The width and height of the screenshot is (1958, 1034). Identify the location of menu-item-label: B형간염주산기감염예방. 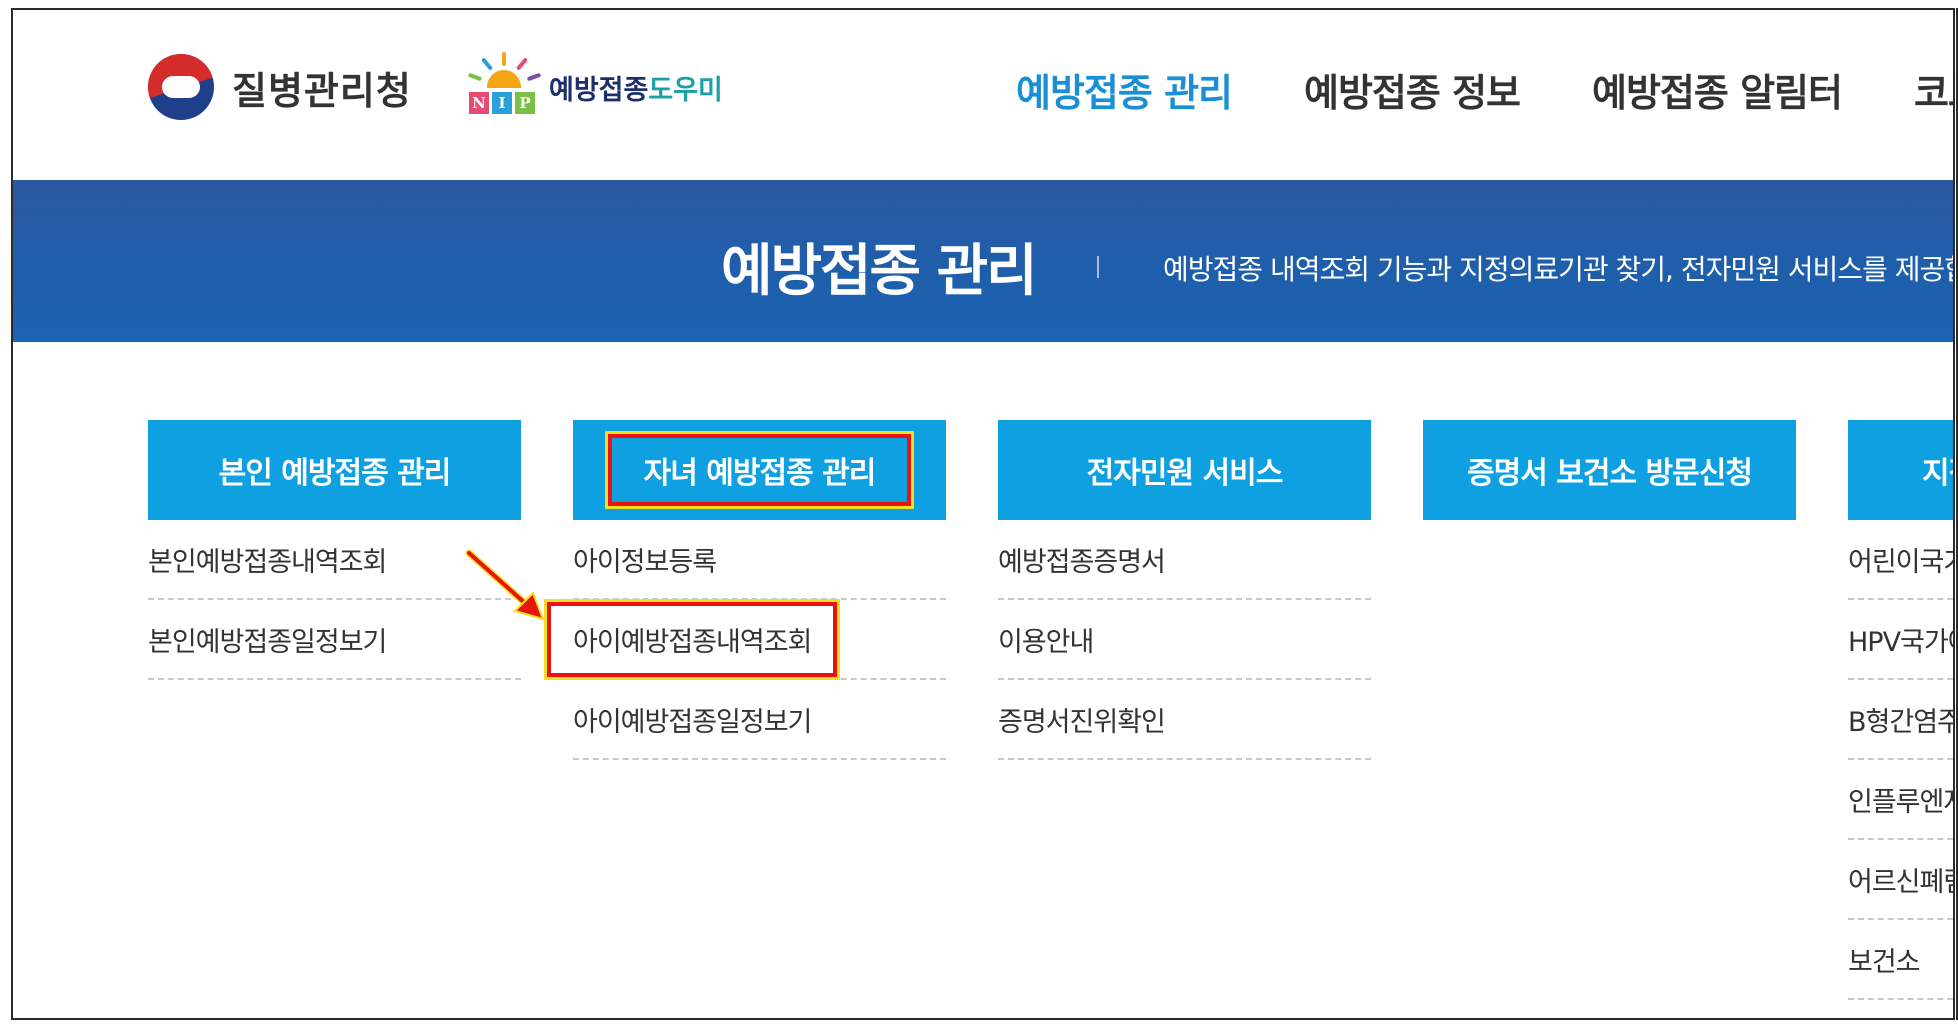
(1901, 722).